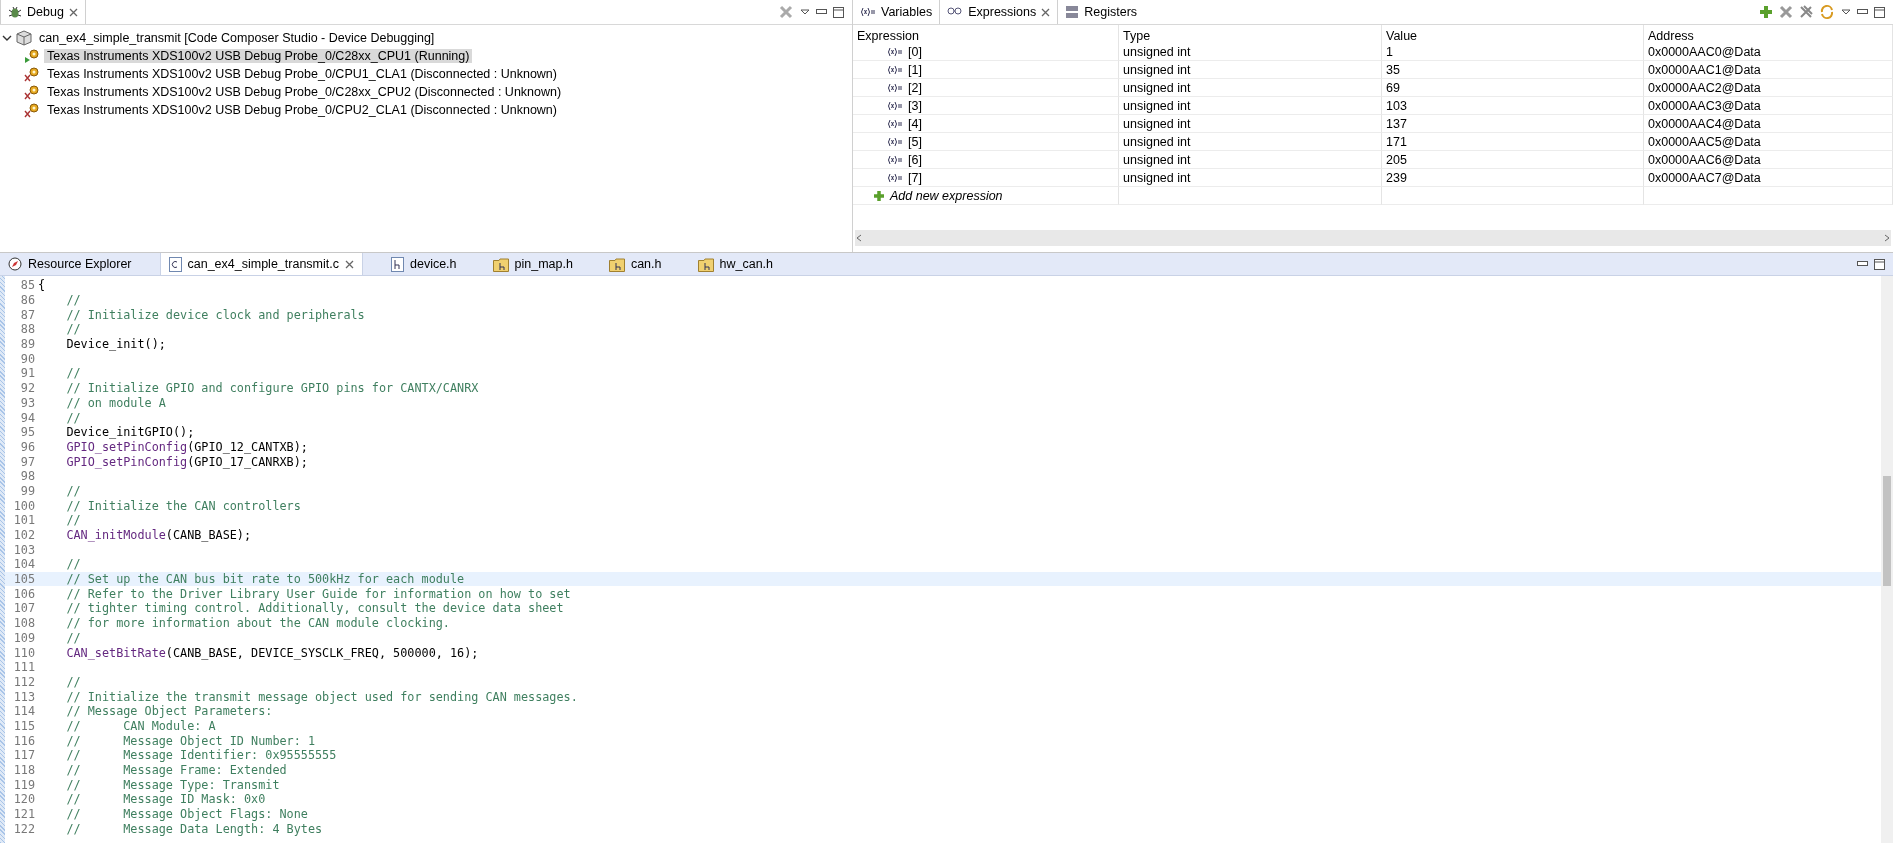 The image size is (1893, 843). What do you see at coordinates (1513, 124) in the screenshot?
I see `table-cell: 137` at bounding box center [1513, 124].